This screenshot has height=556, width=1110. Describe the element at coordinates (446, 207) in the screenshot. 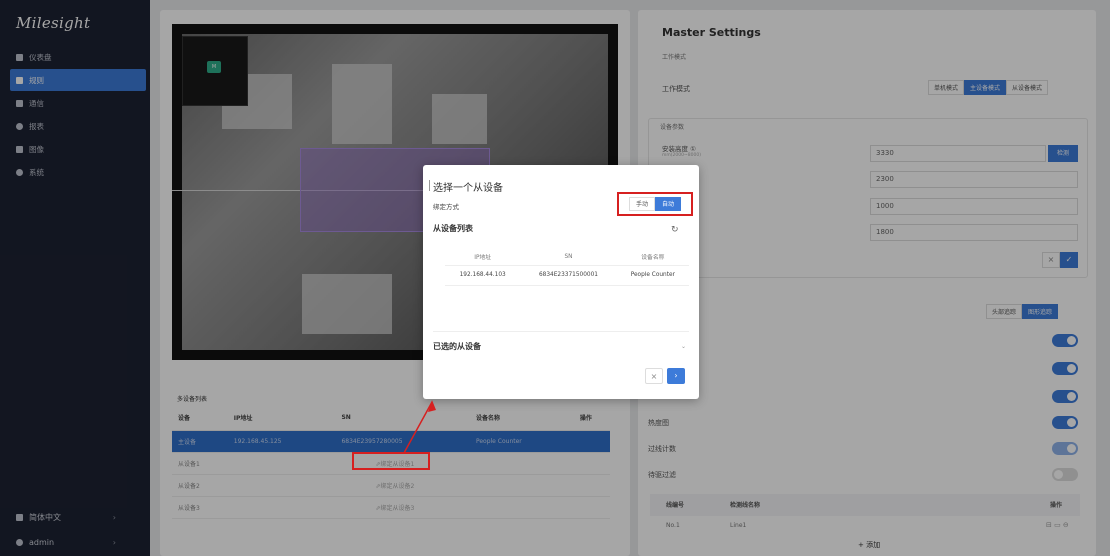

I see `bind-mode-label: 绑定方式` at that location.